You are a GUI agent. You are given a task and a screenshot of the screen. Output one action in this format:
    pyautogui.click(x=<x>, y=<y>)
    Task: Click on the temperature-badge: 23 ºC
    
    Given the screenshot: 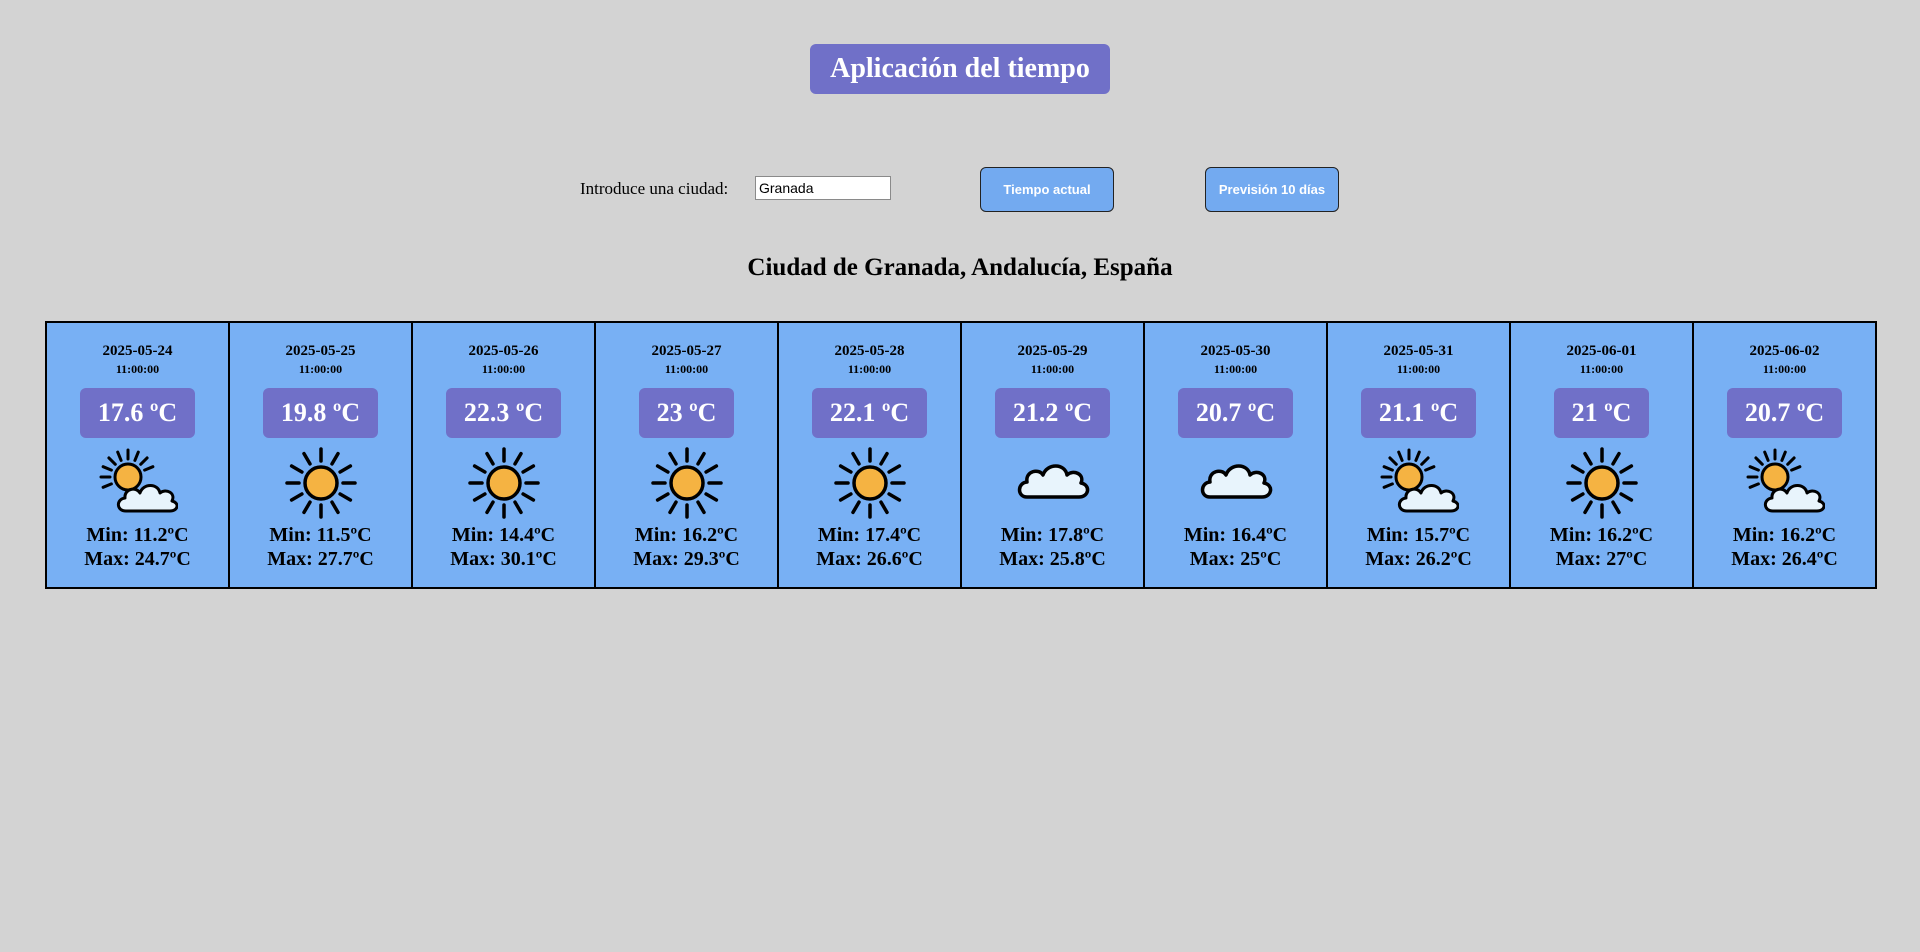 What is the action you would take?
    pyautogui.click(x=686, y=413)
    